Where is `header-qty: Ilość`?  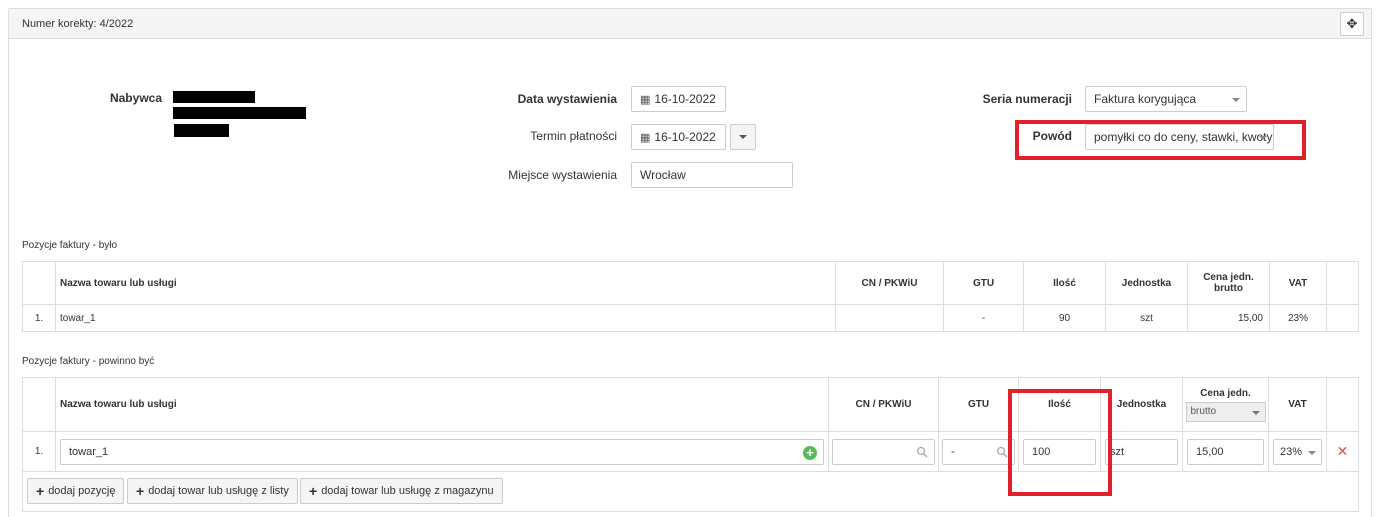 header-qty: Ilość is located at coordinates (1064, 283).